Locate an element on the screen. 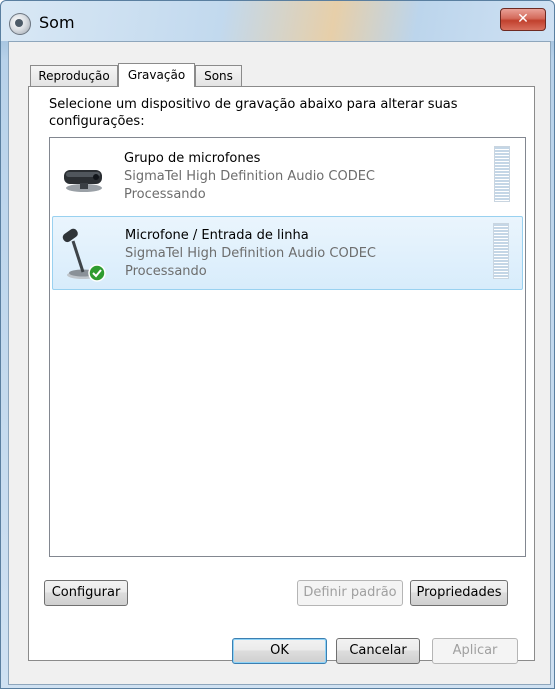 The height and width of the screenshot is (689, 555). close-button: ✕ is located at coordinates (523, 19).